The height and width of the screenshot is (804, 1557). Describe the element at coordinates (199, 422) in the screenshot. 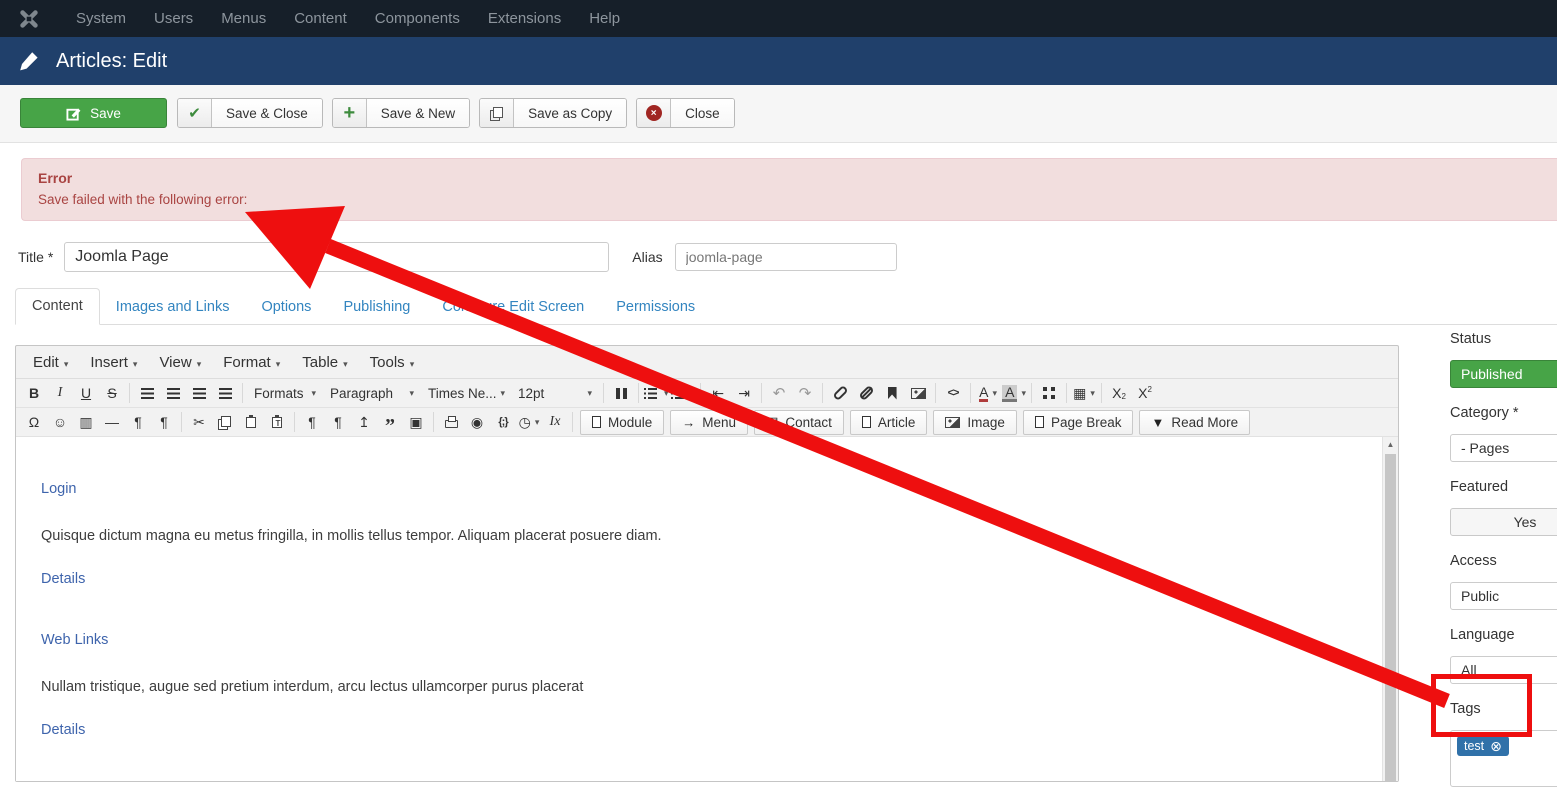

I see `cut-icon: ✂` at that location.